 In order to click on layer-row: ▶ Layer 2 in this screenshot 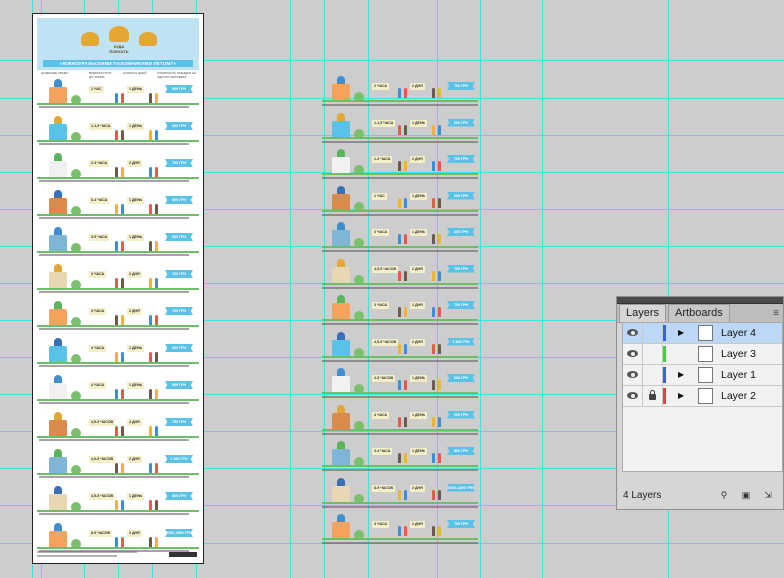, I will do `click(702, 396)`.